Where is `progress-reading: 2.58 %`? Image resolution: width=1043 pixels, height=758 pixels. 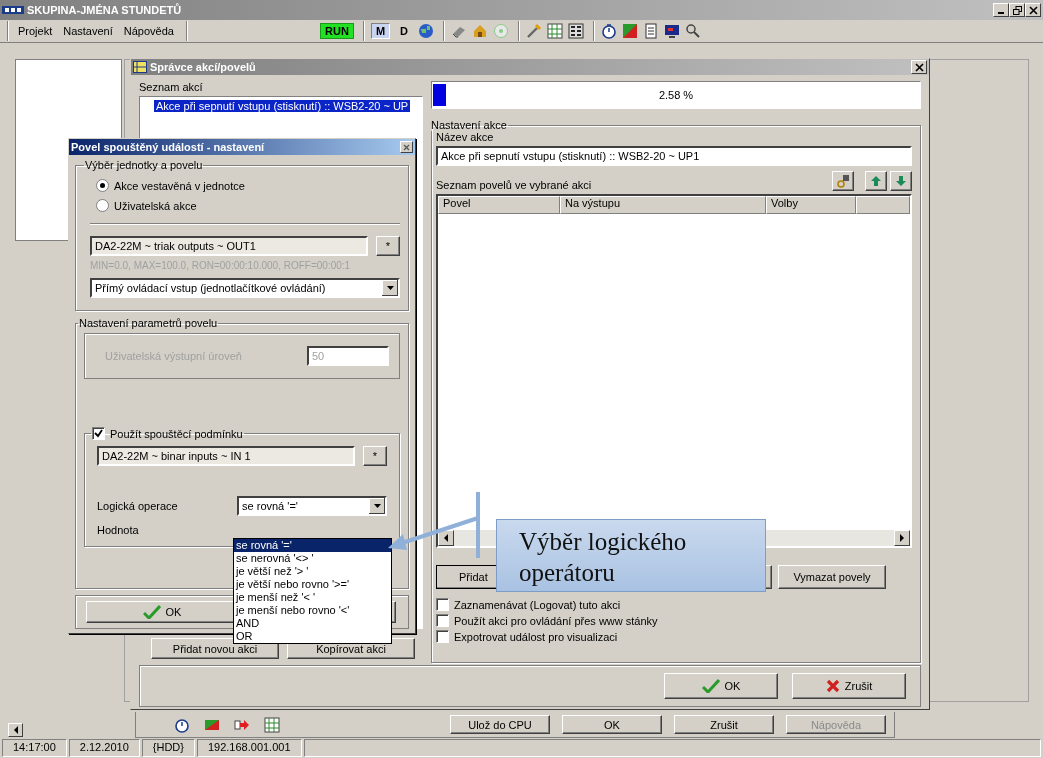 progress-reading: 2.58 % is located at coordinates (676, 95).